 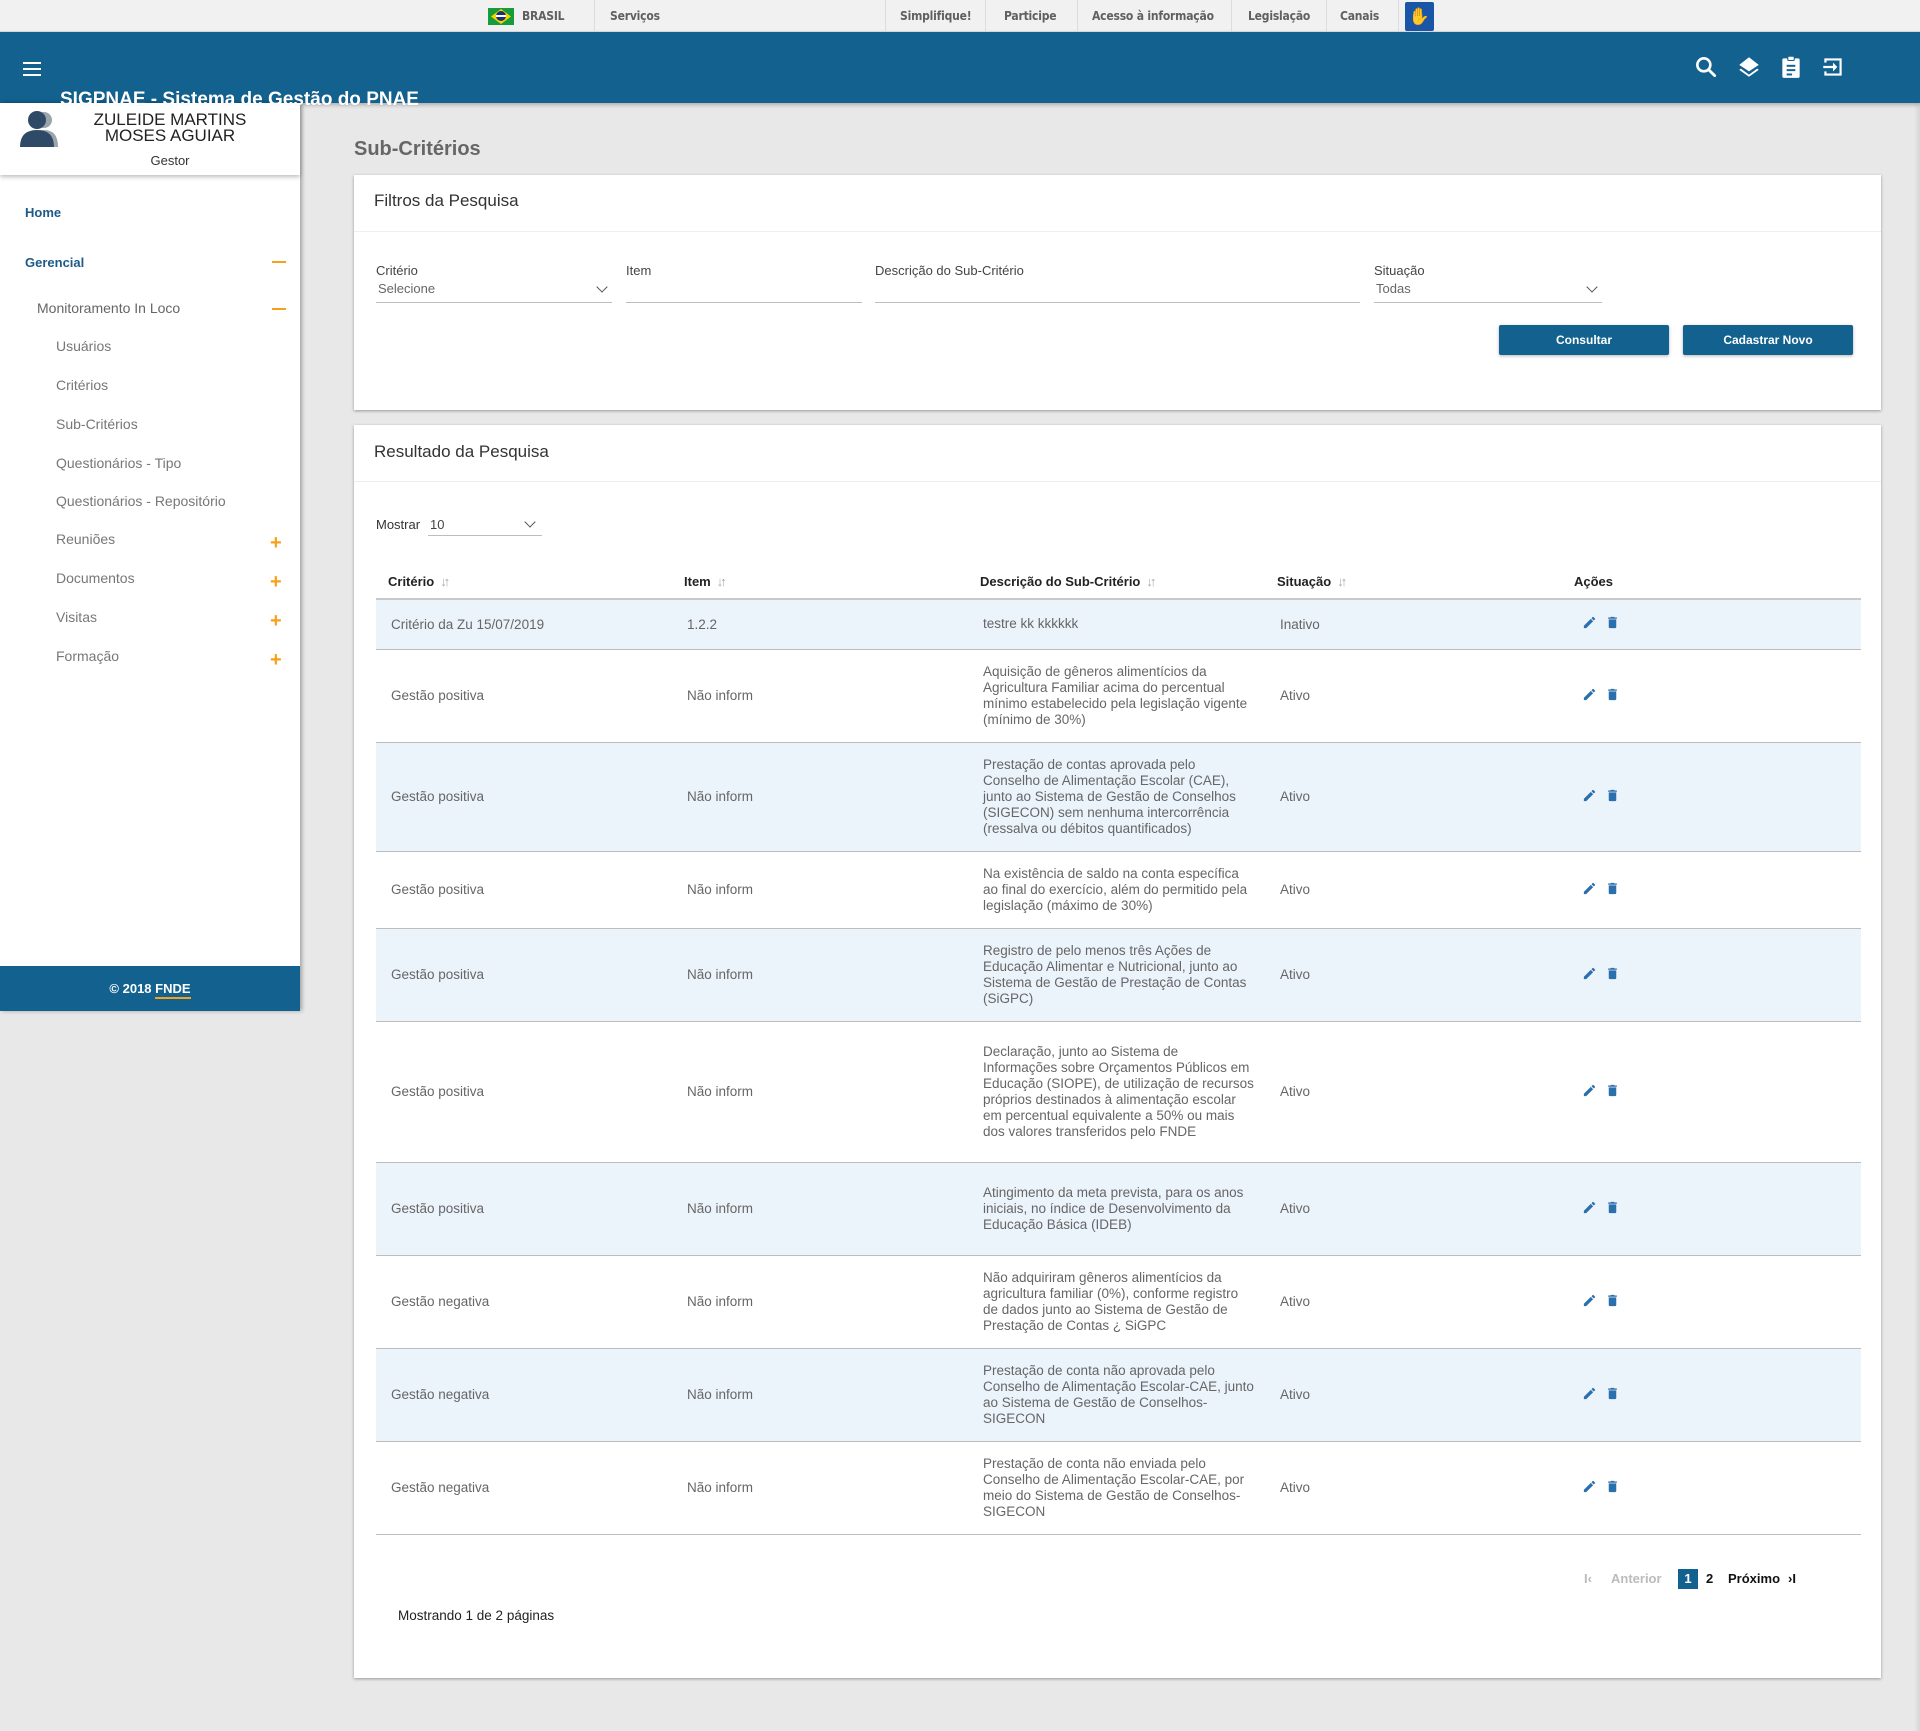 I want to click on logout-icon, so click(x=1833, y=67).